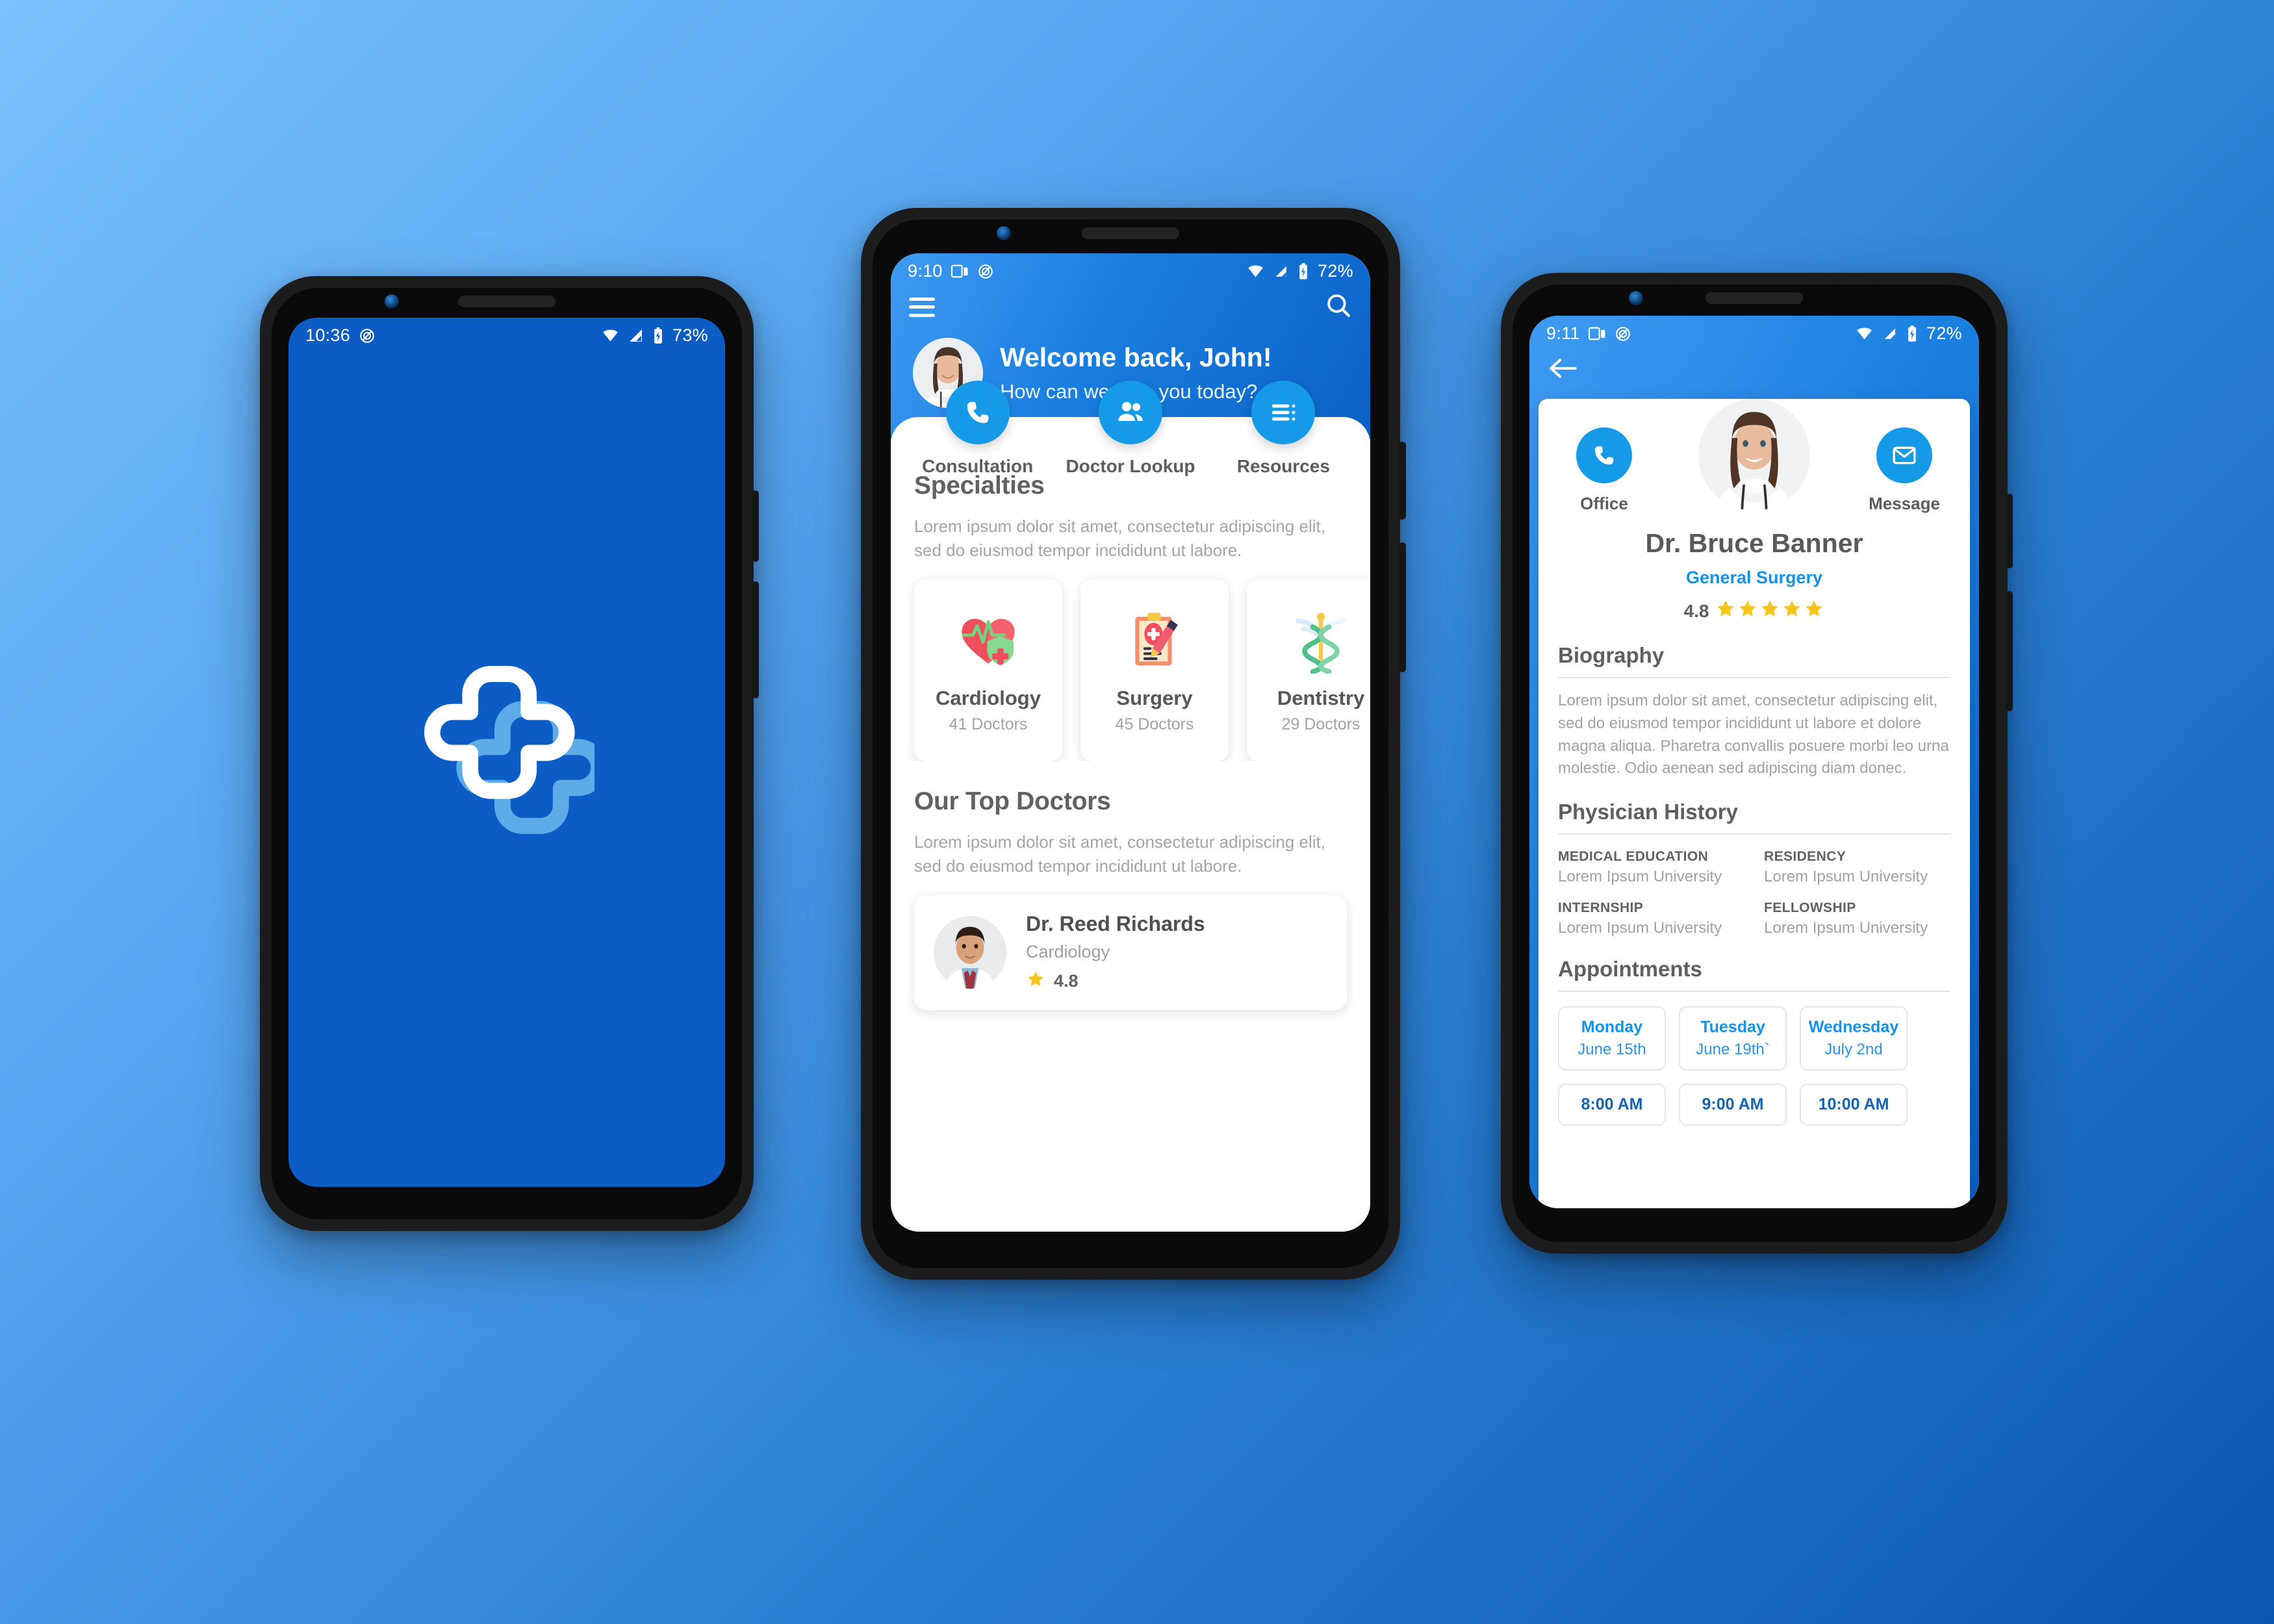 Image resolution: width=2274 pixels, height=1624 pixels. Describe the element at coordinates (1754, 577) in the screenshot. I see `doctor-specialty: General Surgery` at that location.